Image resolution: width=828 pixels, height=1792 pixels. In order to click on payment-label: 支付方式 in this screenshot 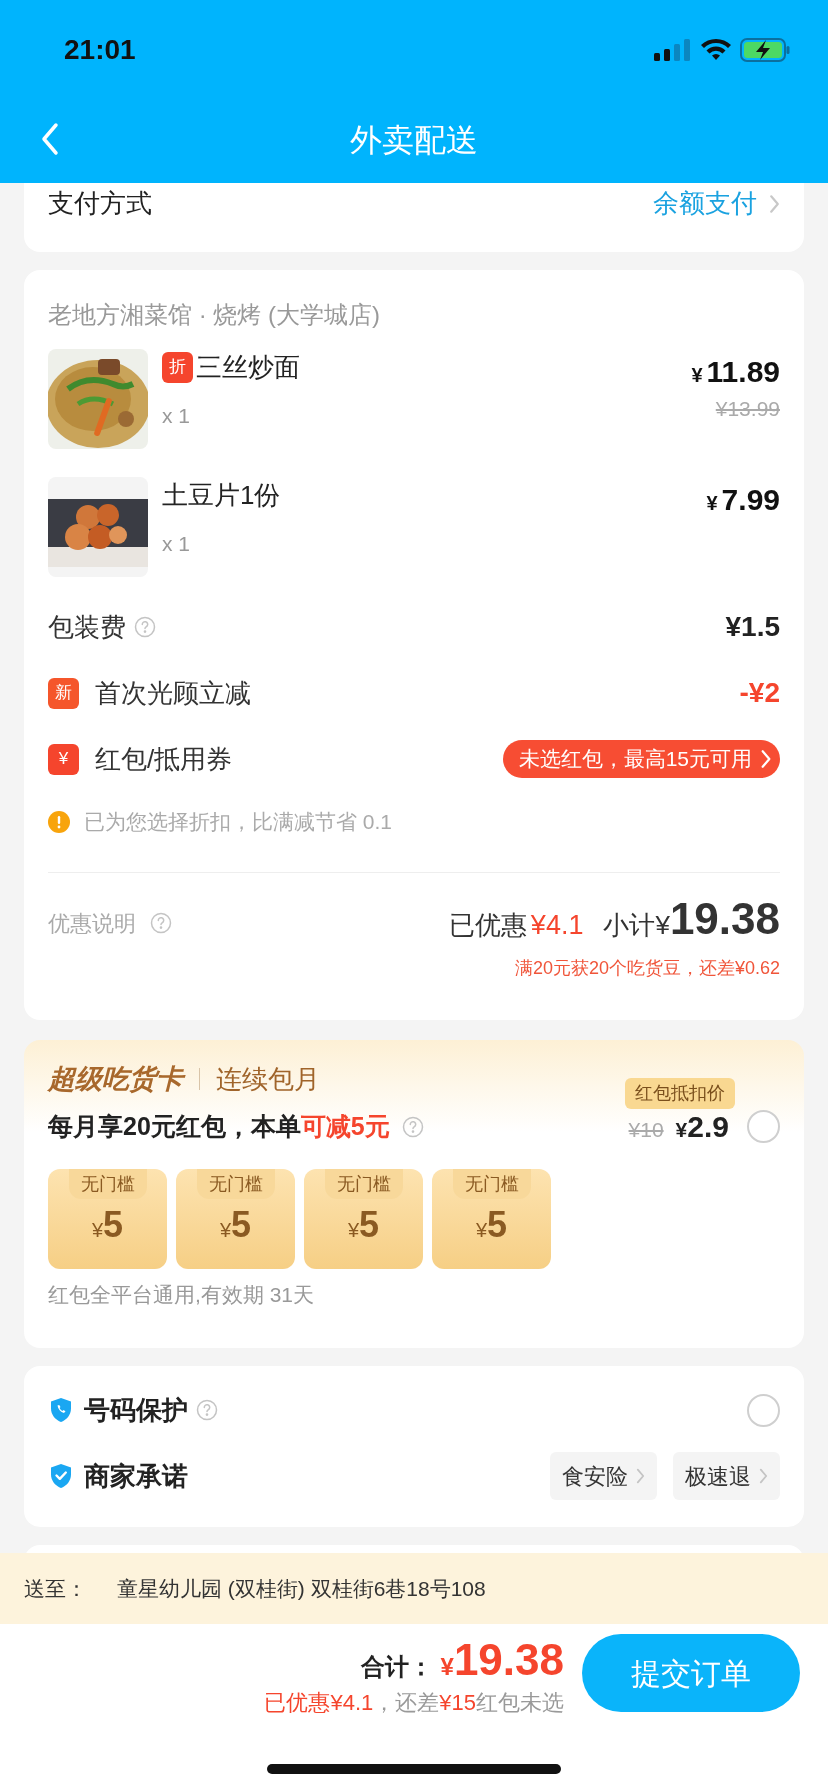, I will do `click(100, 203)`.